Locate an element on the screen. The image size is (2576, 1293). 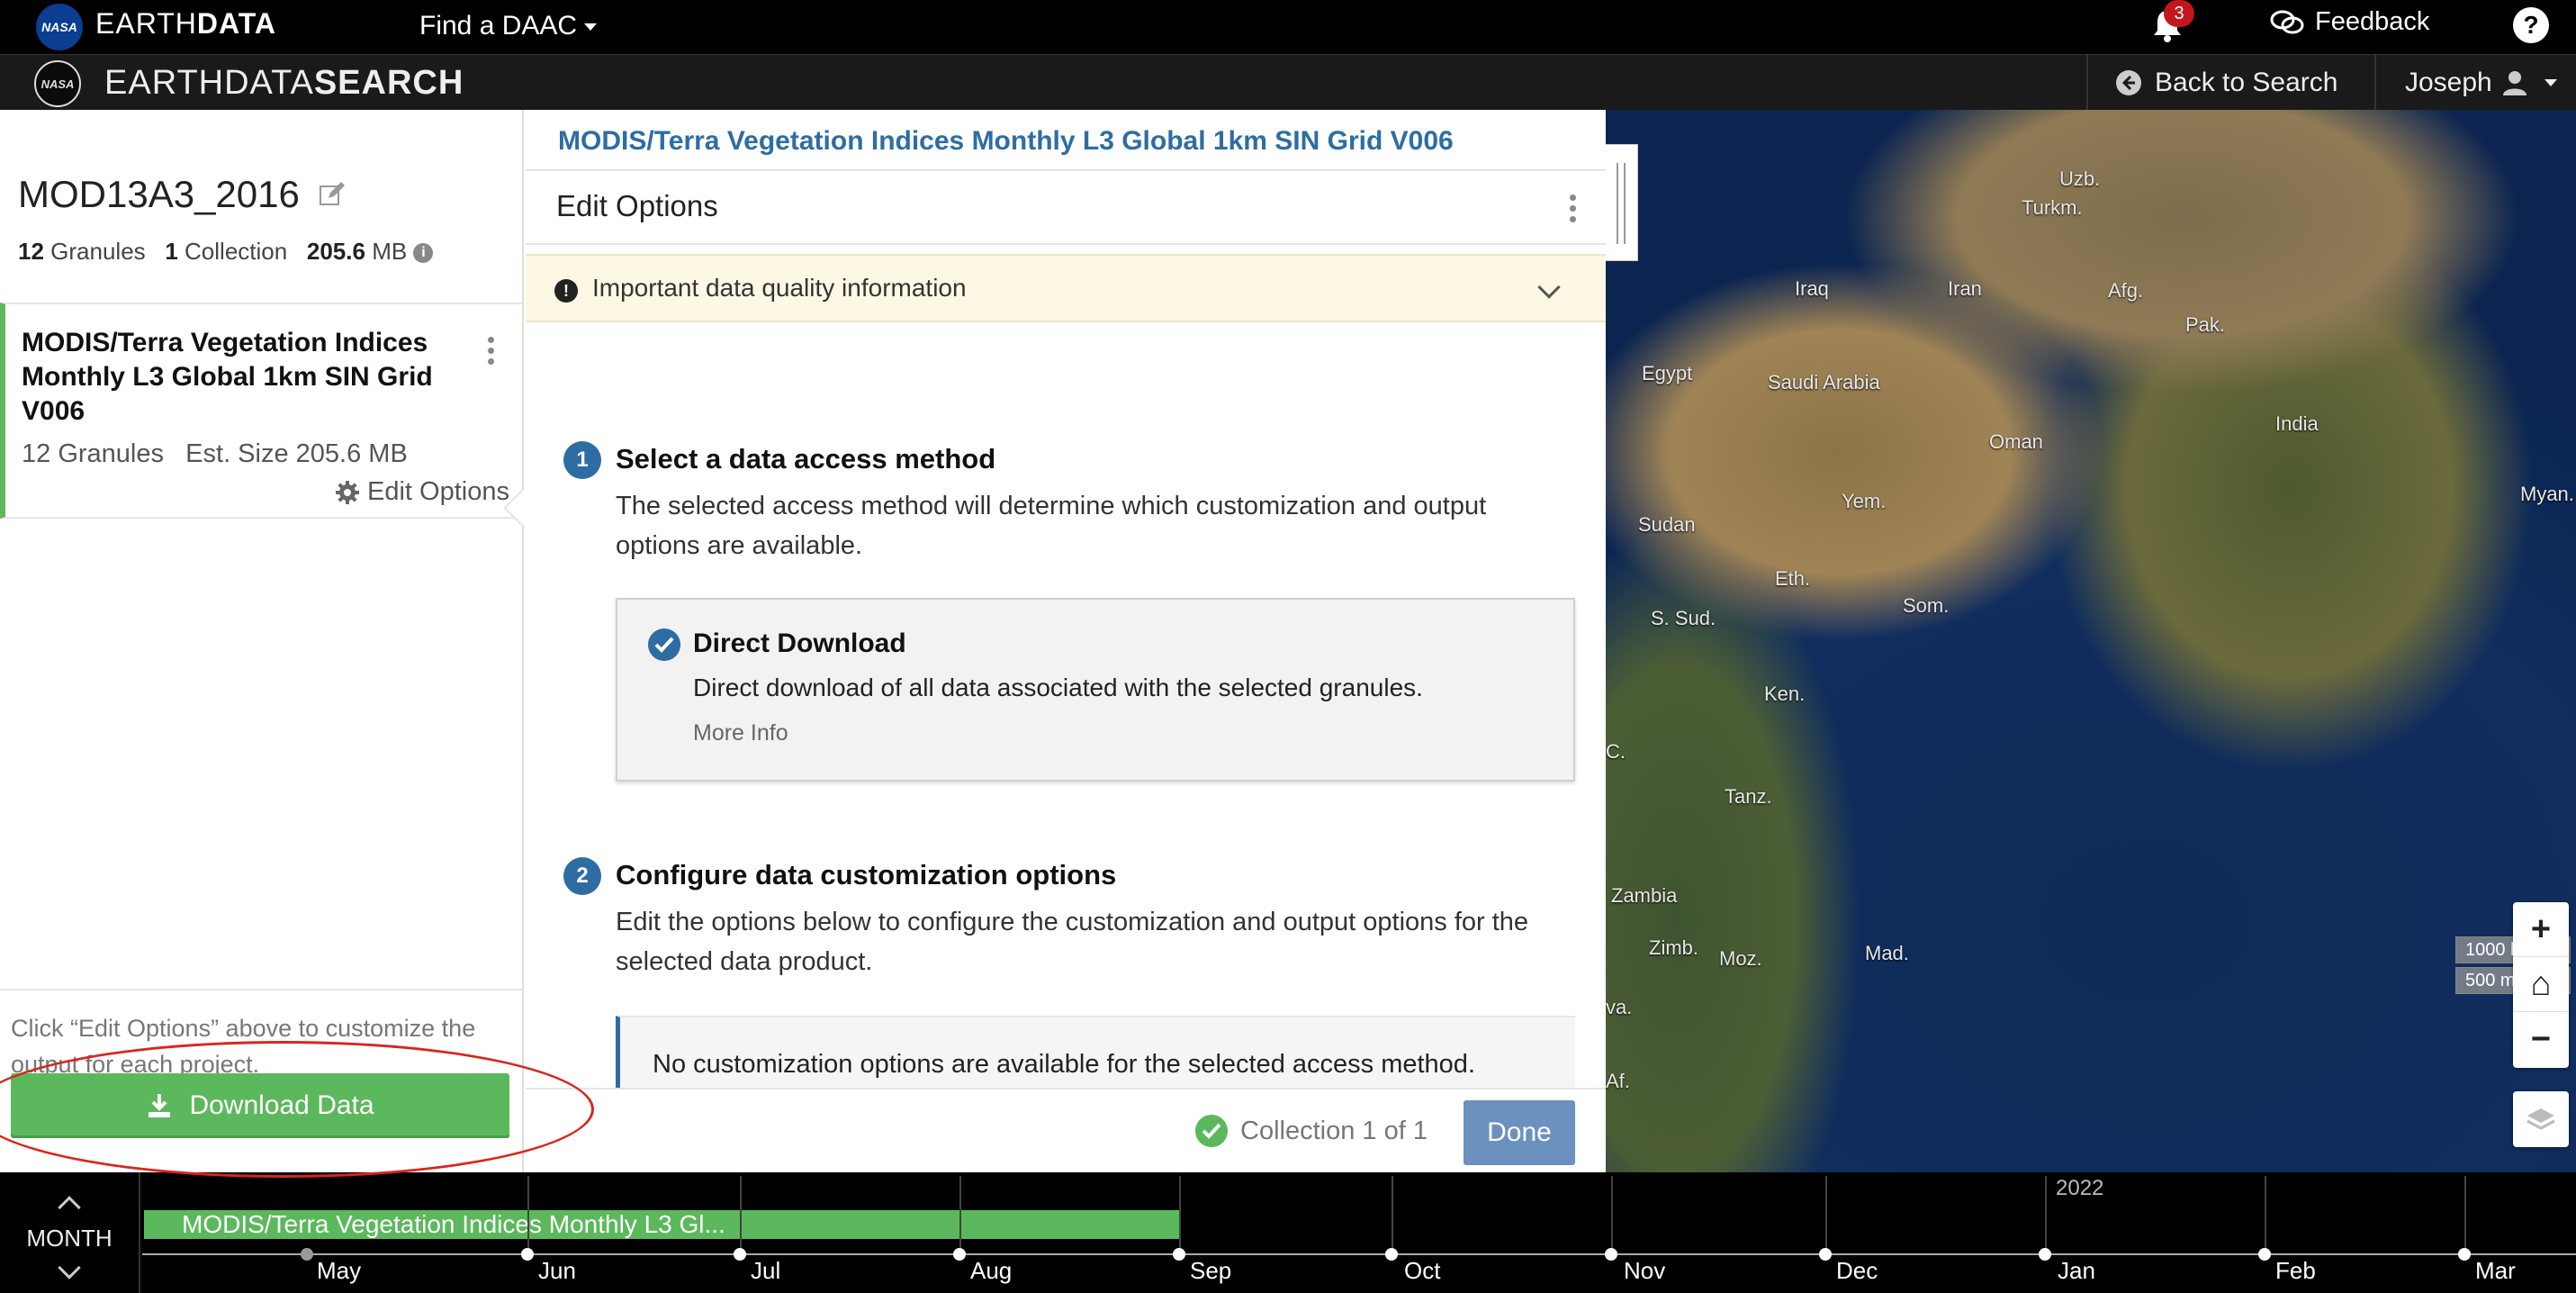
app-title-bold: SEARCH is located at coordinates (388, 83).